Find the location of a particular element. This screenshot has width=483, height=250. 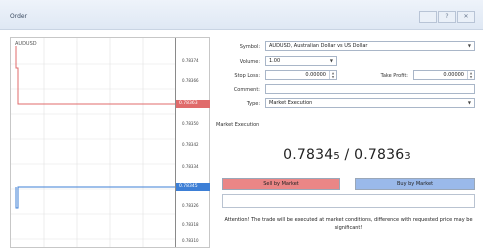

price-tick: 0.78326 is located at coordinates (190, 205).